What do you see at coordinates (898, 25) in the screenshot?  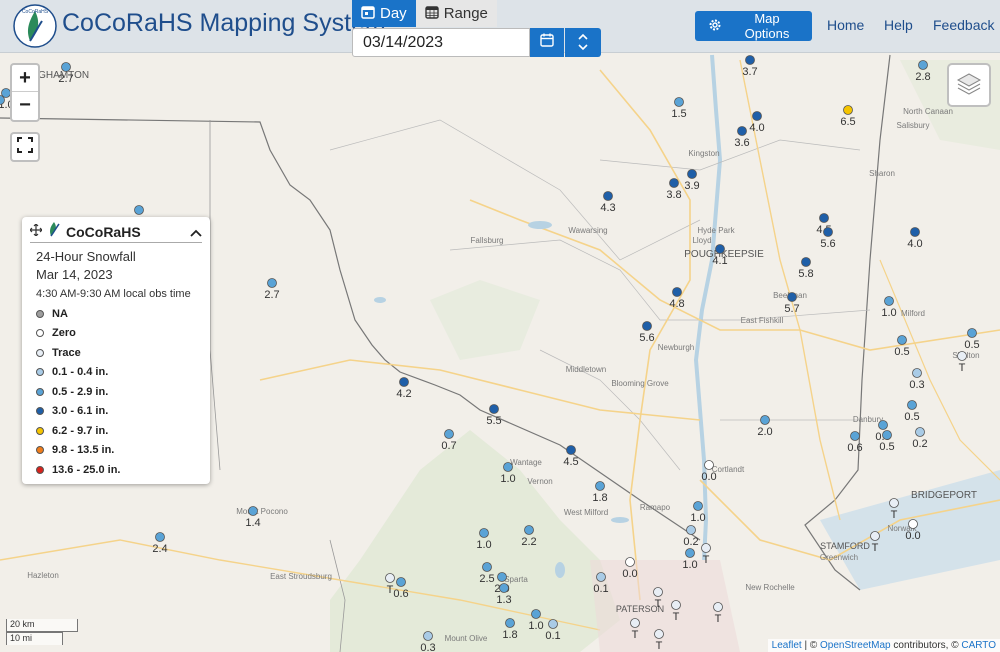 I see `nav-help: Help` at bounding box center [898, 25].